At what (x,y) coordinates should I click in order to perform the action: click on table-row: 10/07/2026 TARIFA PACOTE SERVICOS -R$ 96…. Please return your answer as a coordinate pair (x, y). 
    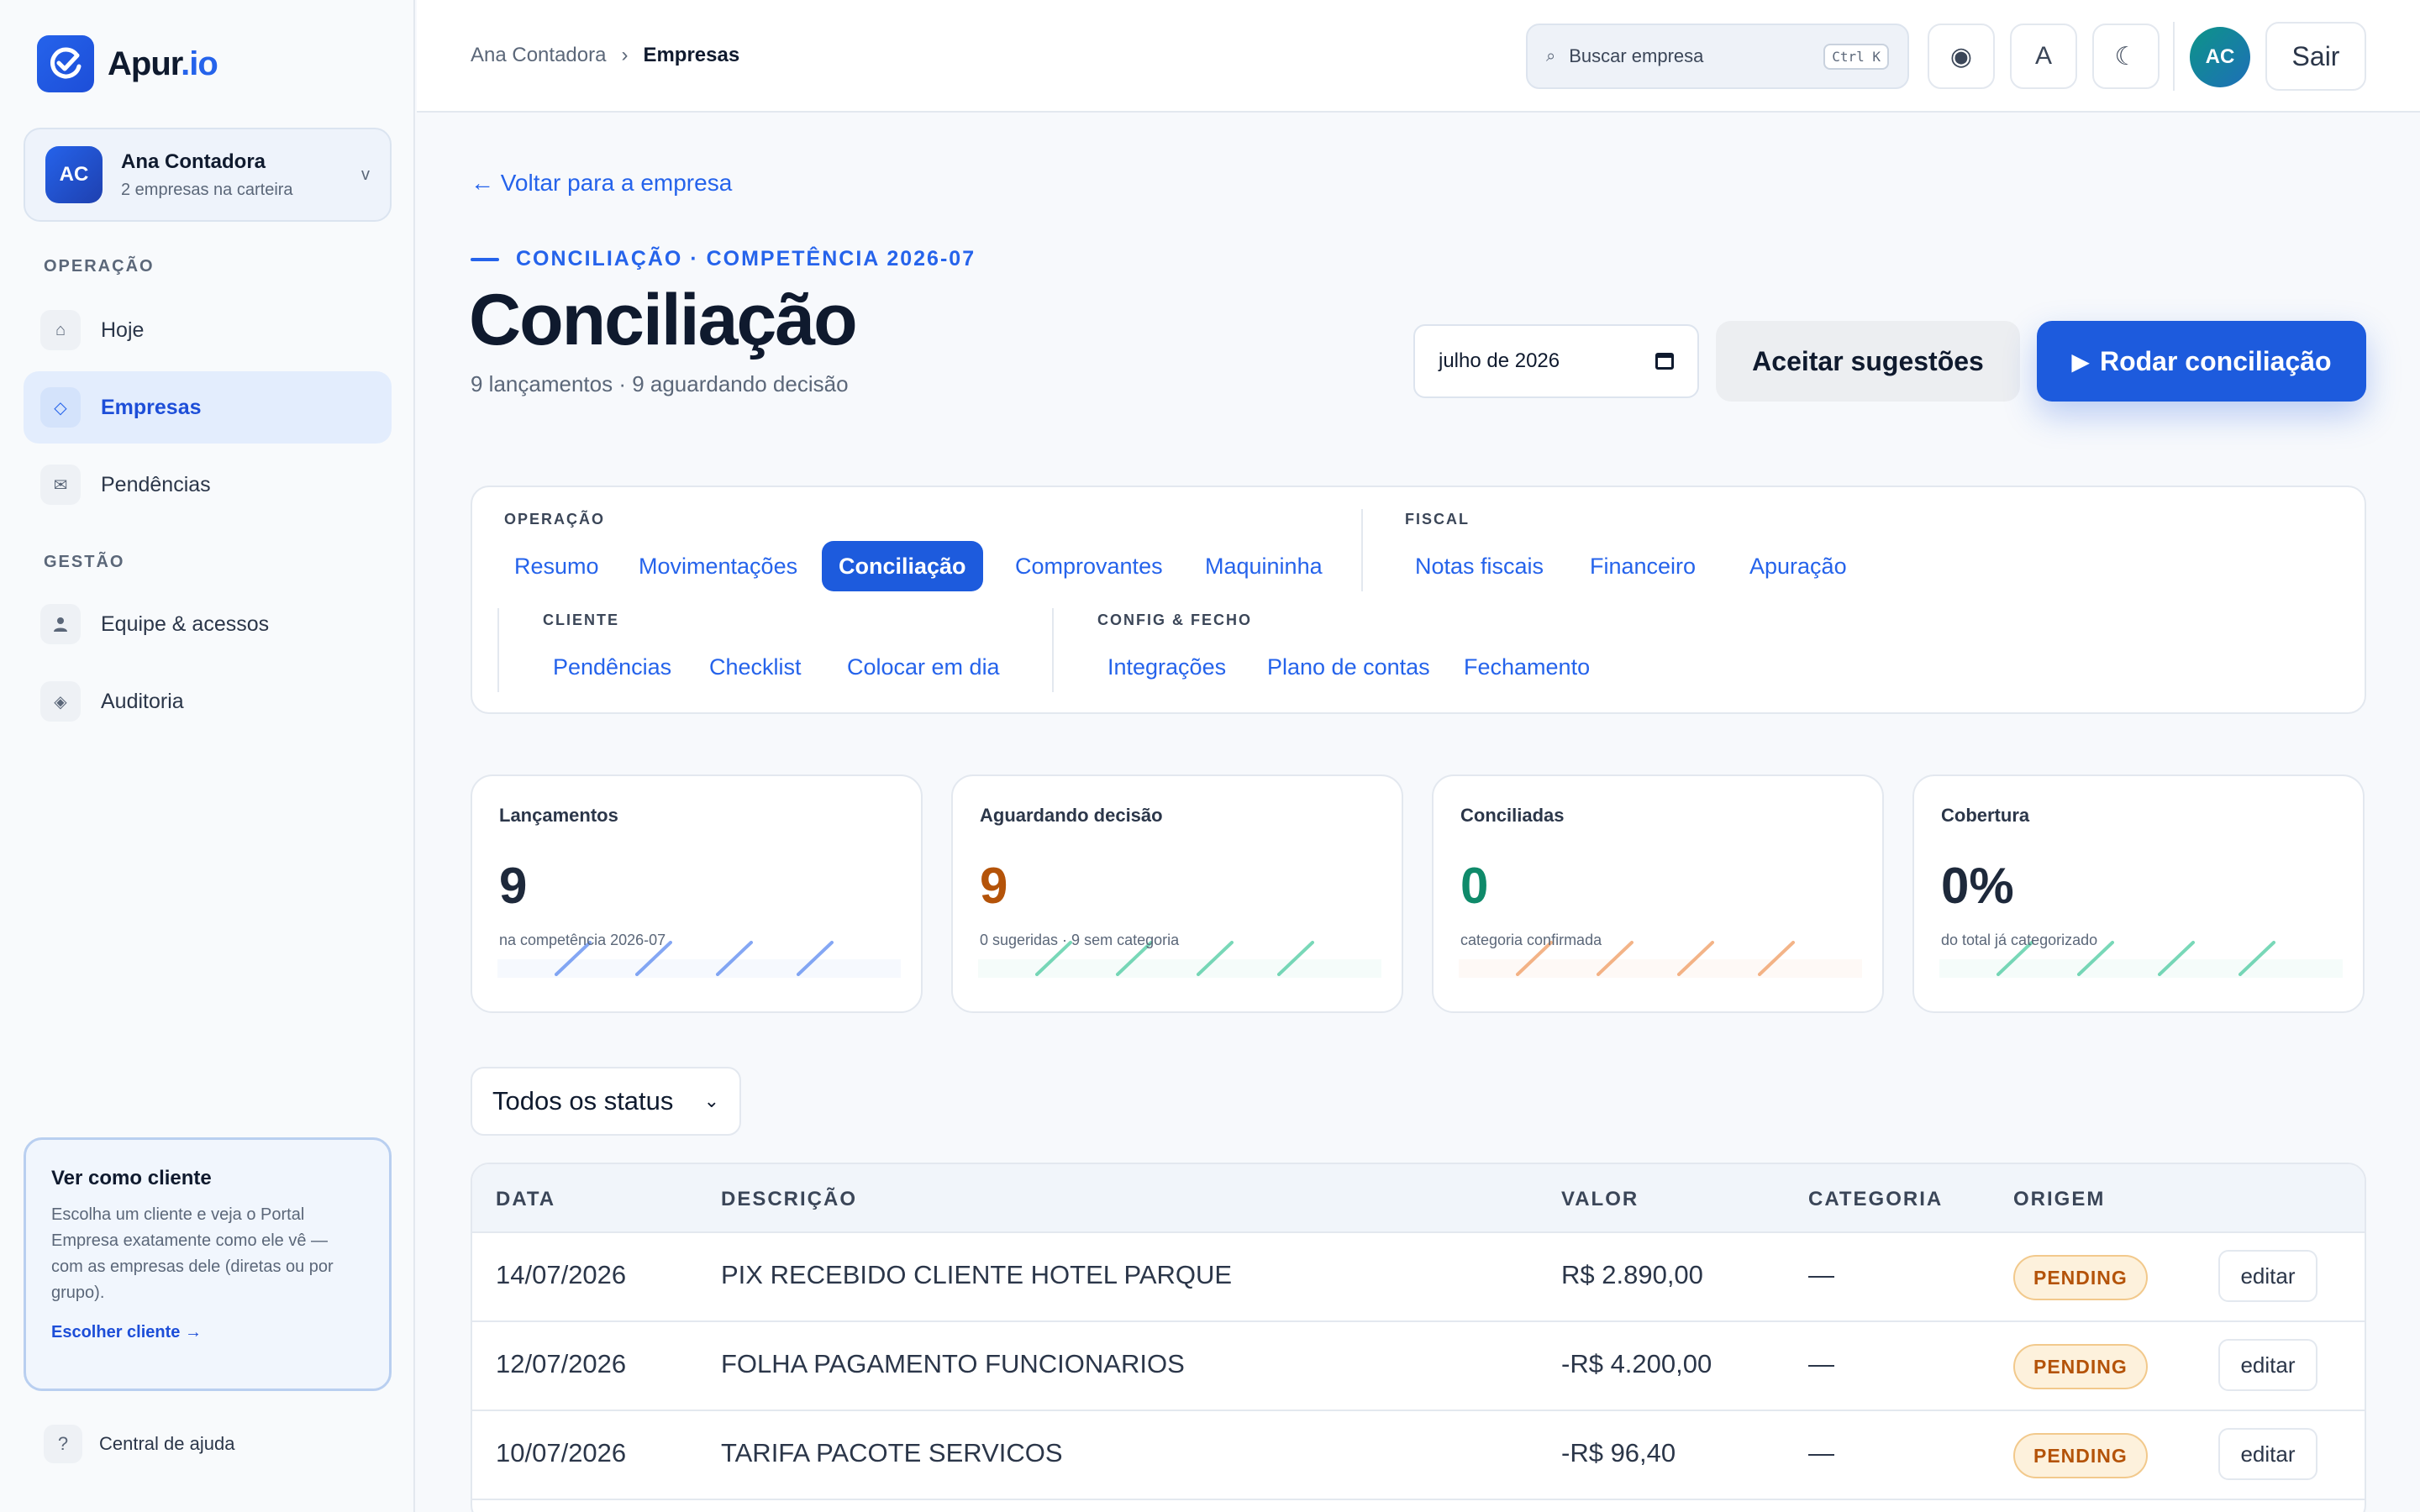
    Looking at the image, I should click on (1418, 1455).